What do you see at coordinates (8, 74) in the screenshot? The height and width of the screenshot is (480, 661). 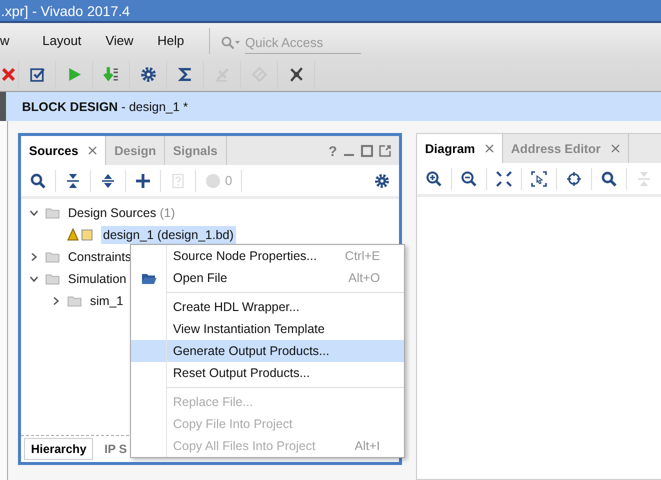 I see `stop-icon` at bounding box center [8, 74].